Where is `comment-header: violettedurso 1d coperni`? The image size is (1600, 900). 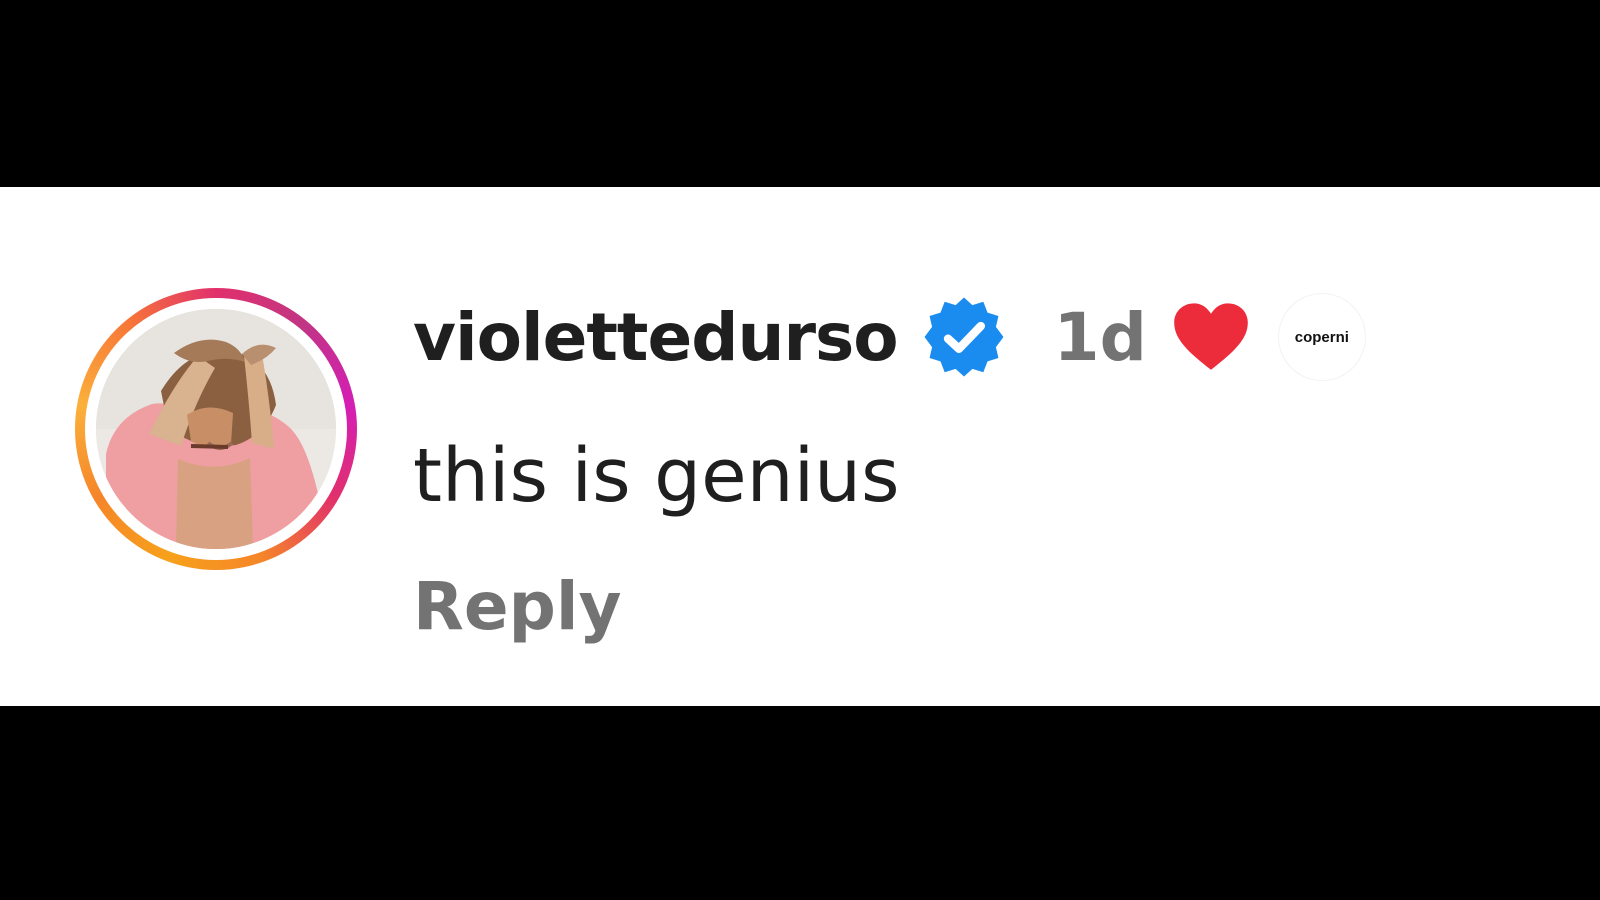 comment-header: violettedurso 1d coperni is located at coordinates (889, 337).